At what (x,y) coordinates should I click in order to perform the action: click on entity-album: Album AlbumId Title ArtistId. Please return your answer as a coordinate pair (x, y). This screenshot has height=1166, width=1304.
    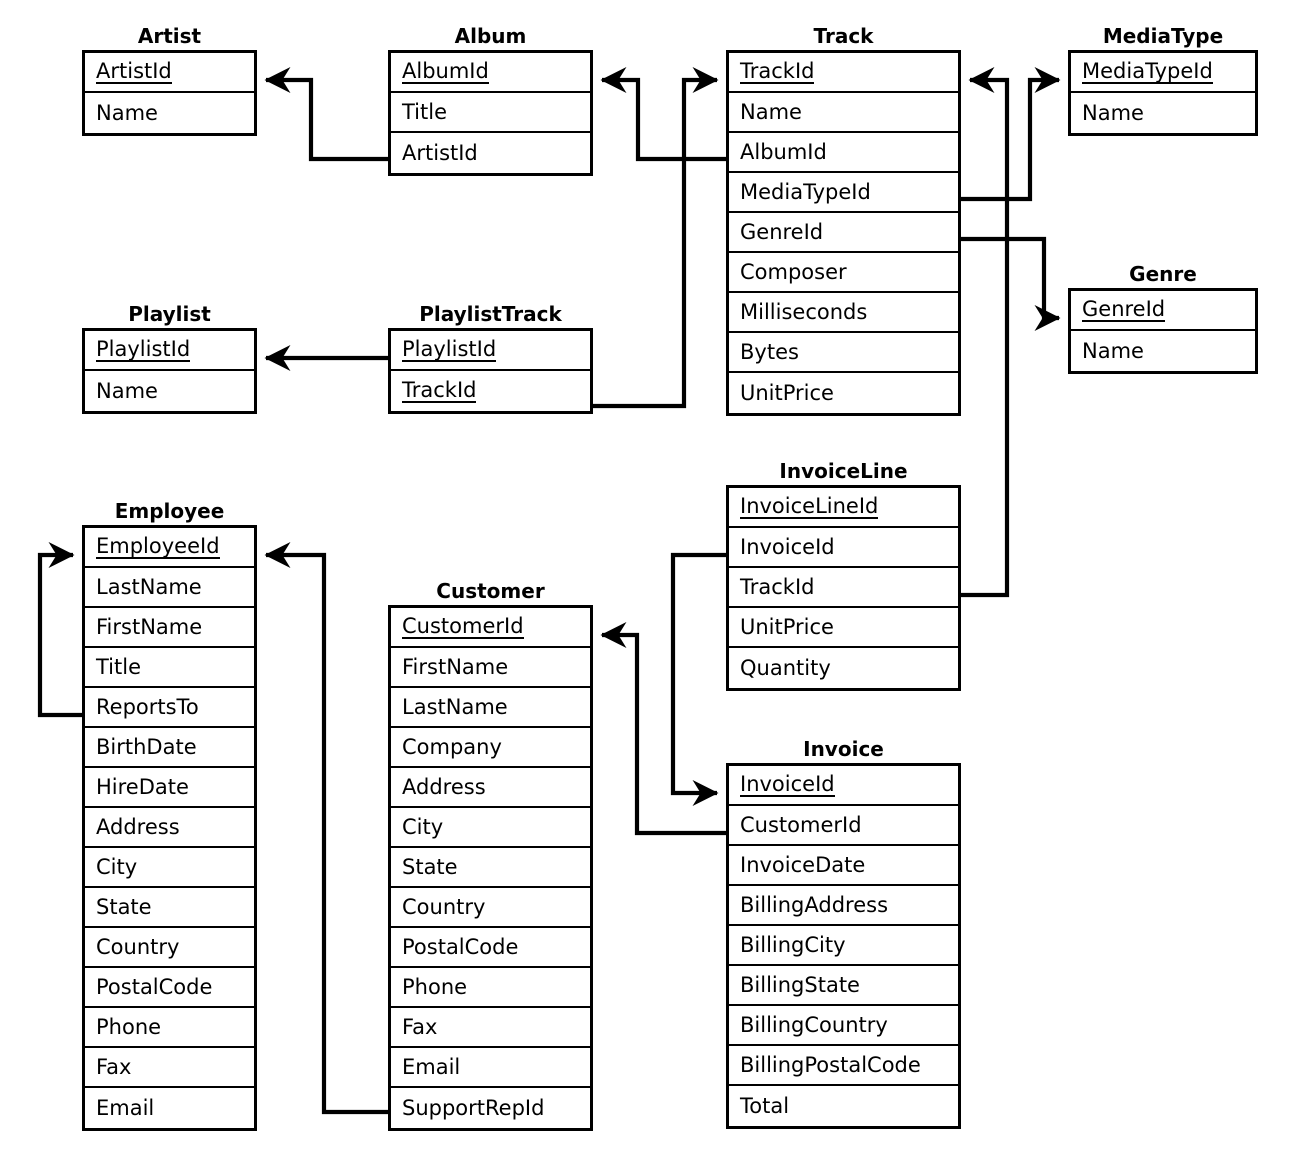
    Looking at the image, I should click on (490, 101).